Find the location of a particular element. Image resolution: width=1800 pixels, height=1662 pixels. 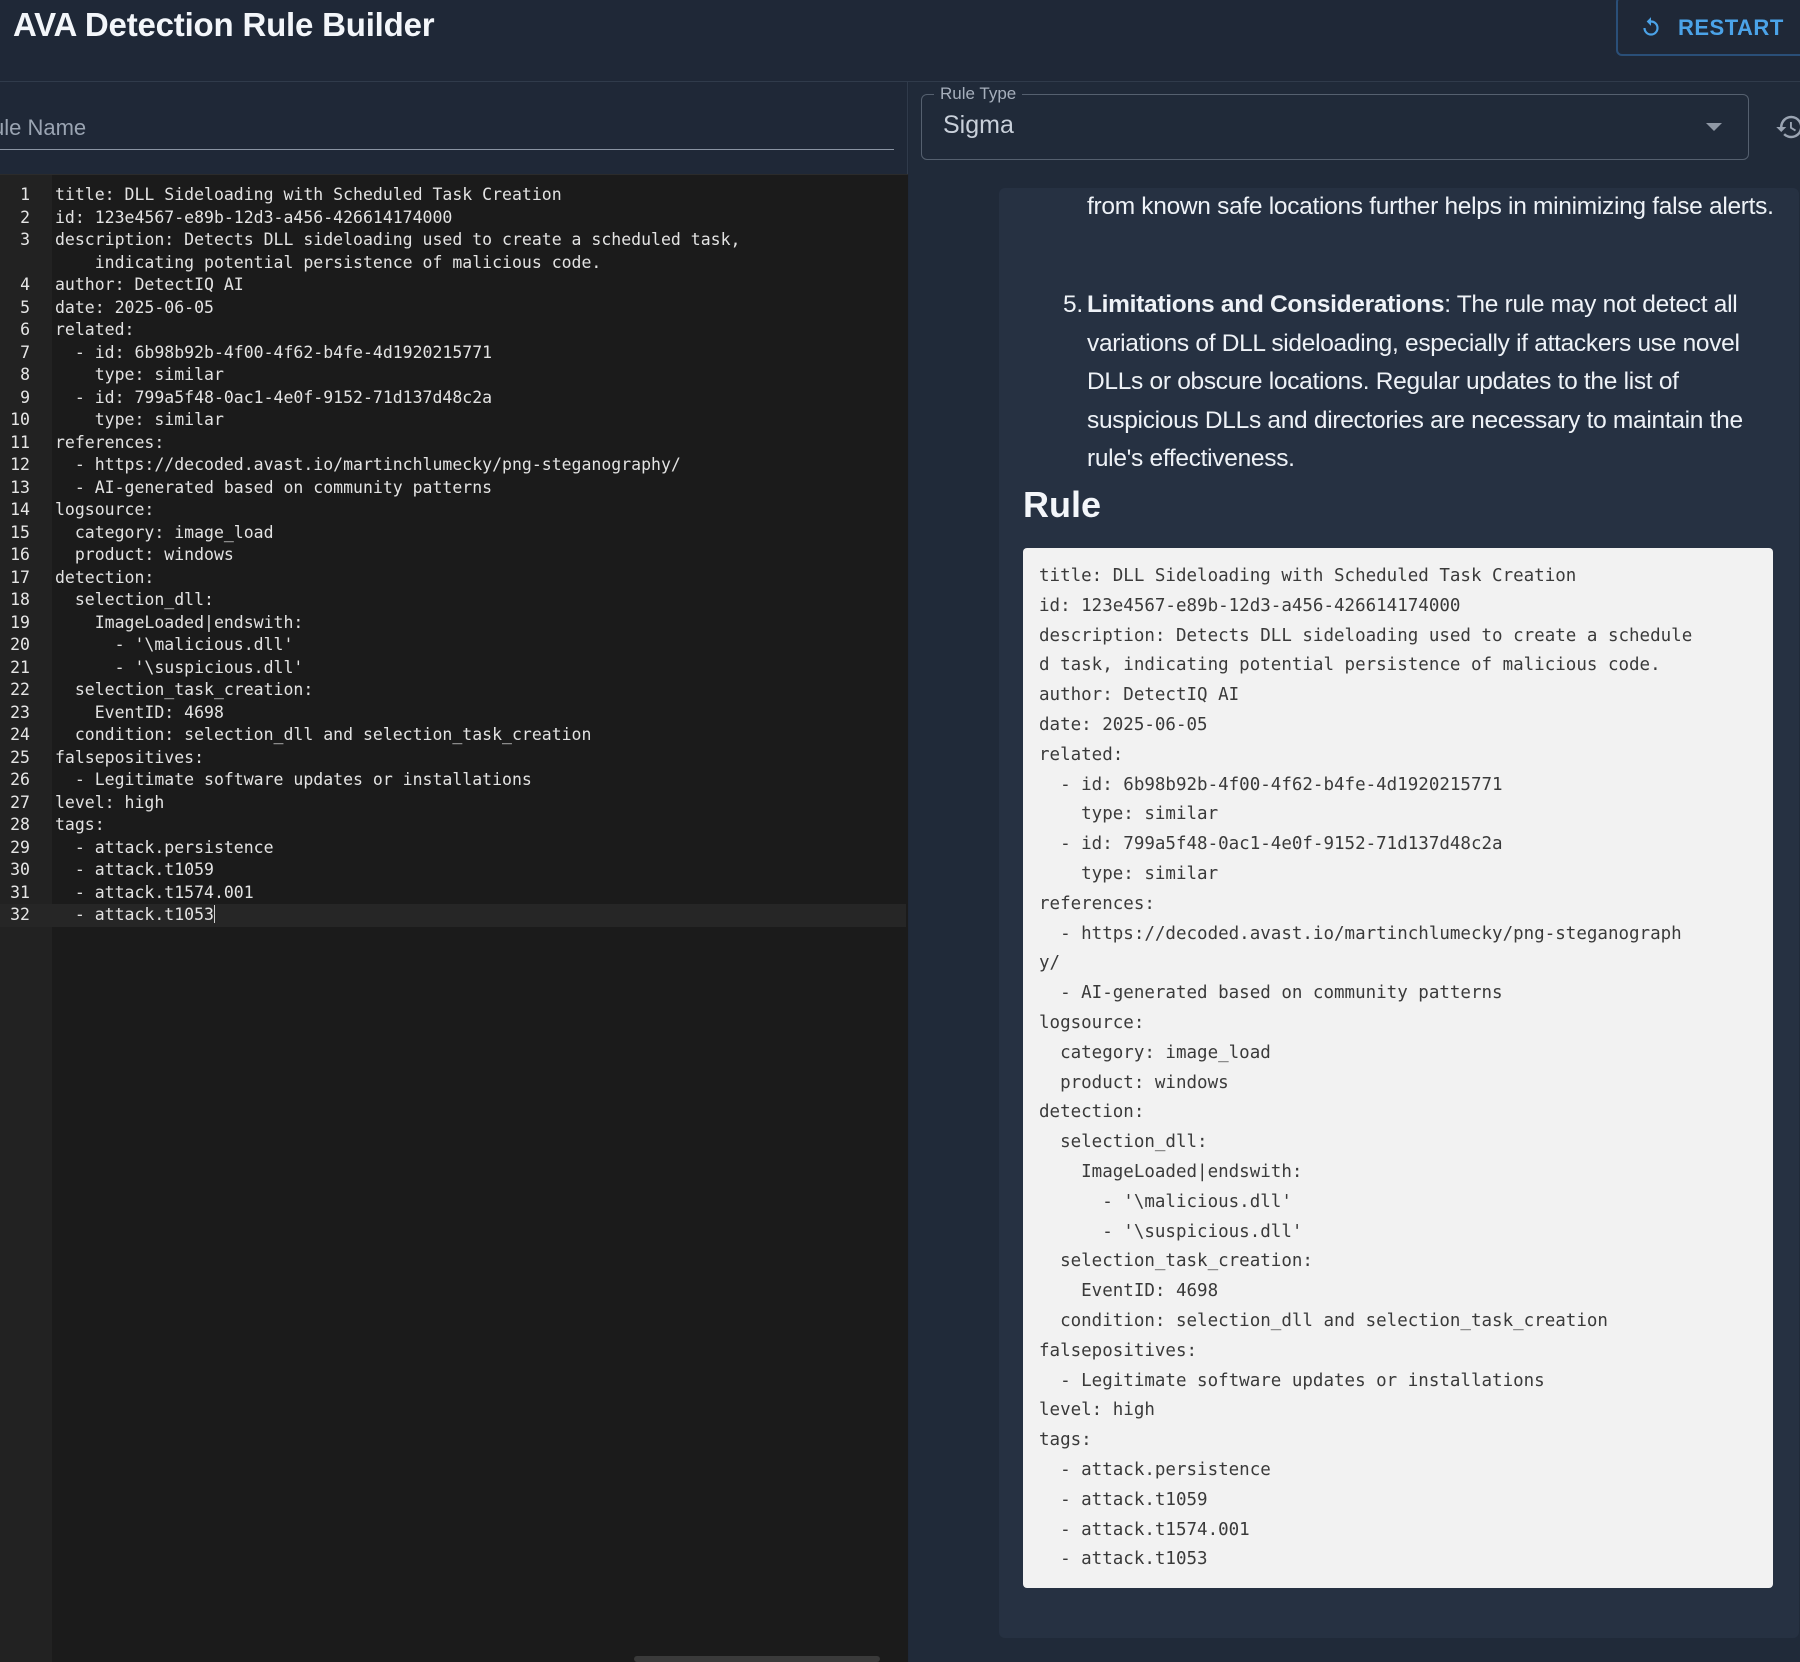

code-line: 23 EventID: 4698 is located at coordinates (453, 713).